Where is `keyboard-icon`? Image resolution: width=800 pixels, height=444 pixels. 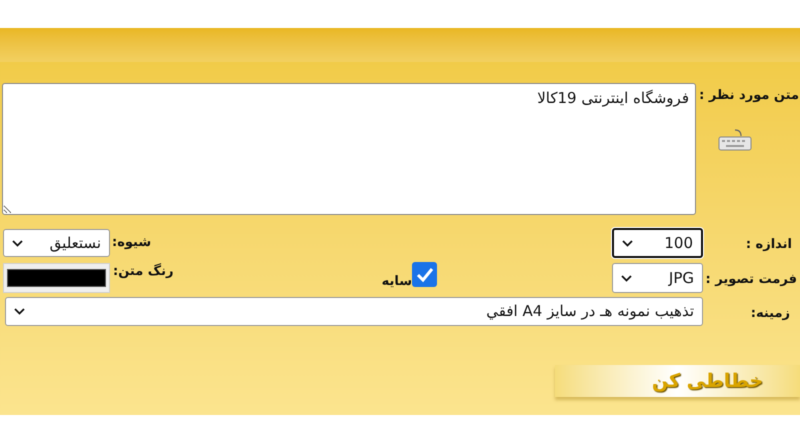
keyboard-icon is located at coordinates (735, 140).